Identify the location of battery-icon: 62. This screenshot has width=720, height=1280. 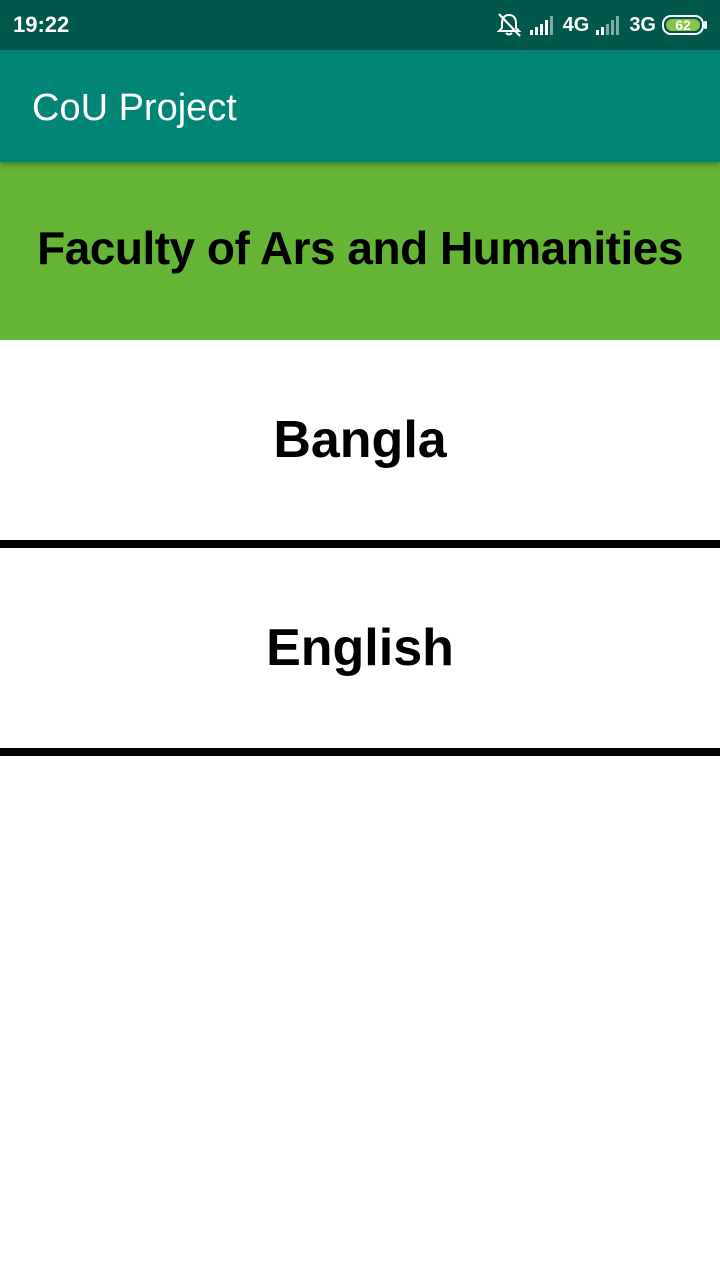
(685, 25).